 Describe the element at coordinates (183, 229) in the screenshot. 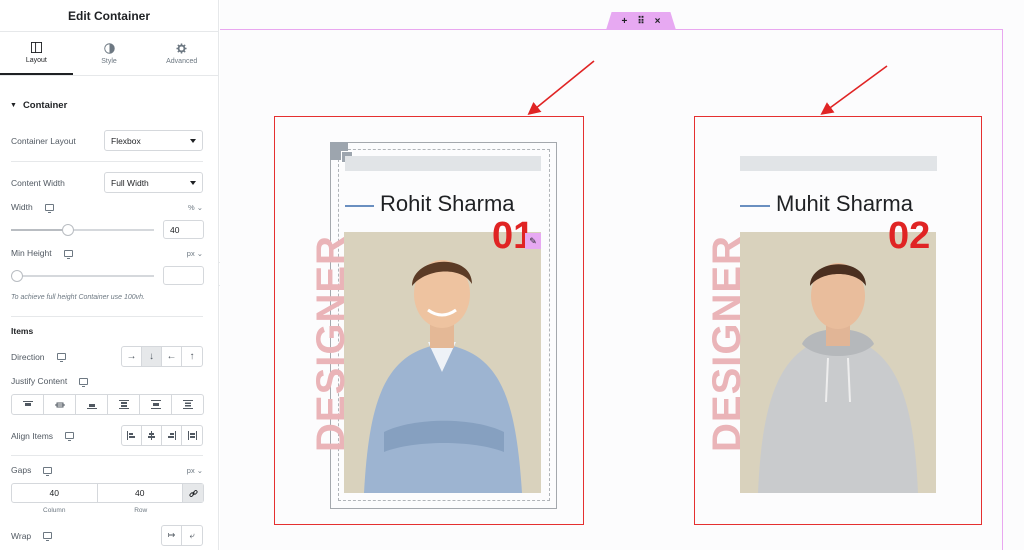

I see `width-input: 40` at that location.